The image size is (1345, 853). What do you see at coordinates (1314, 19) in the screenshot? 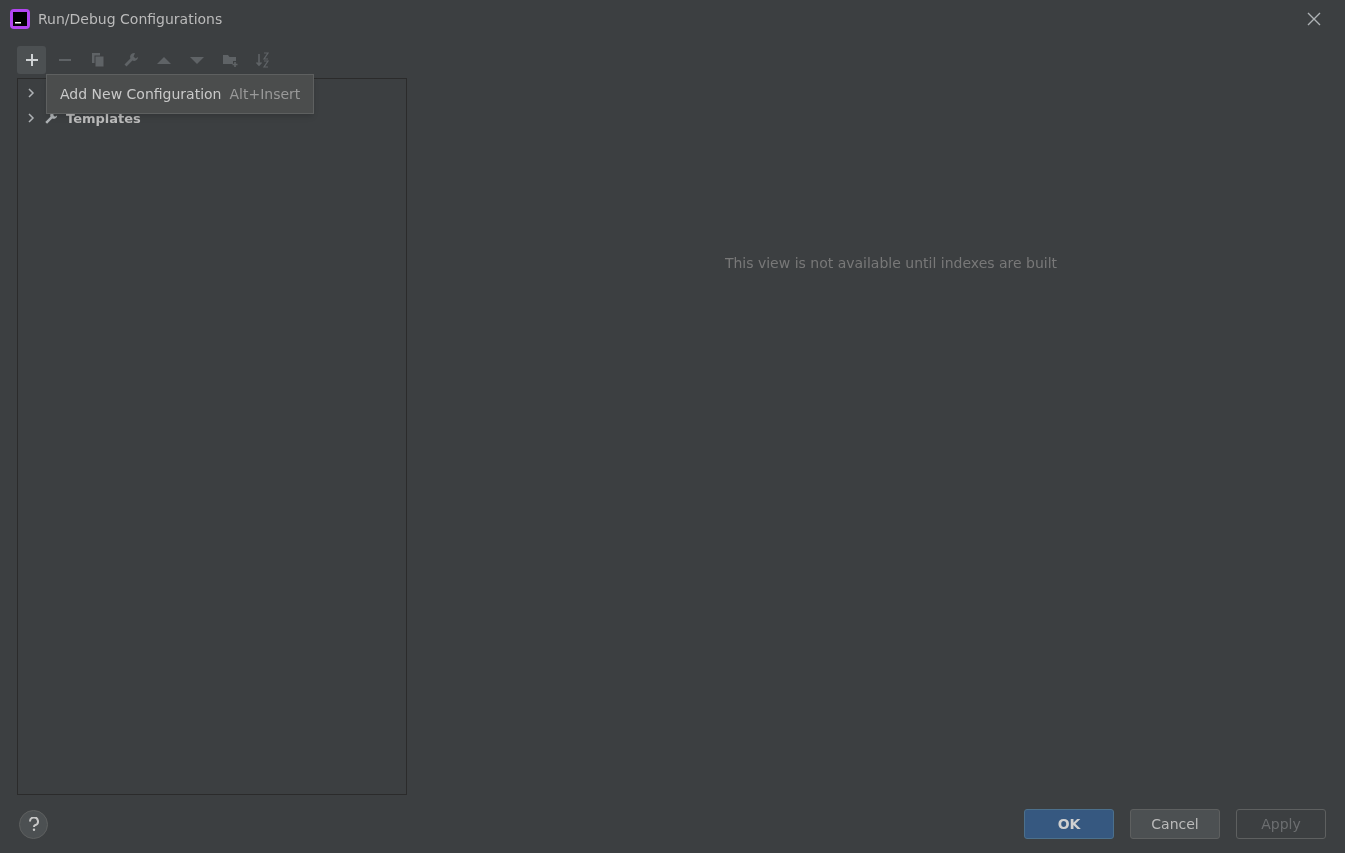
I see `close-icon` at bounding box center [1314, 19].